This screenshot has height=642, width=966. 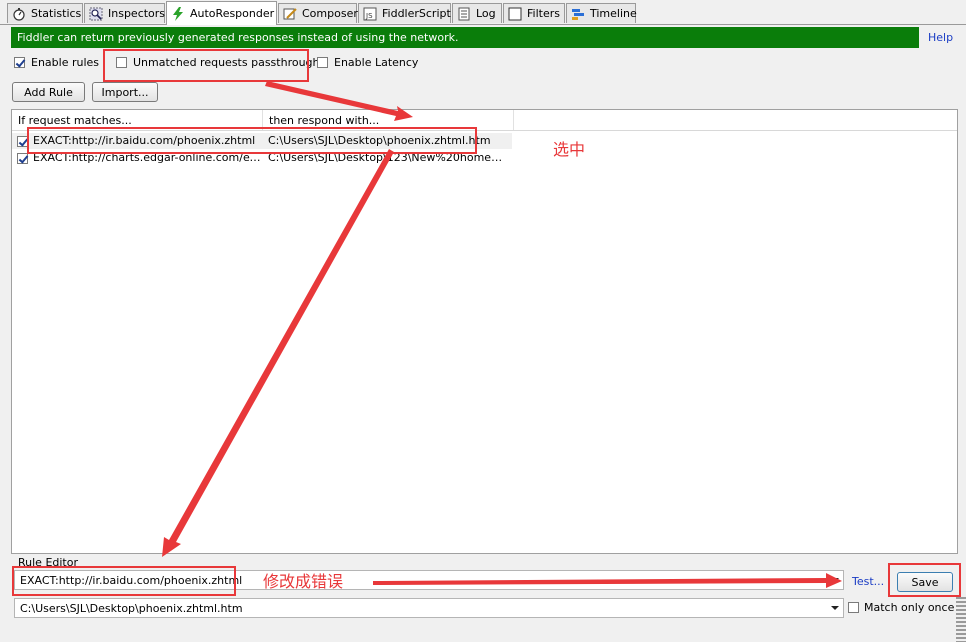 What do you see at coordinates (961, 619) in the screenshot?
I see `resize-grip` at bounding box center [961, 619].